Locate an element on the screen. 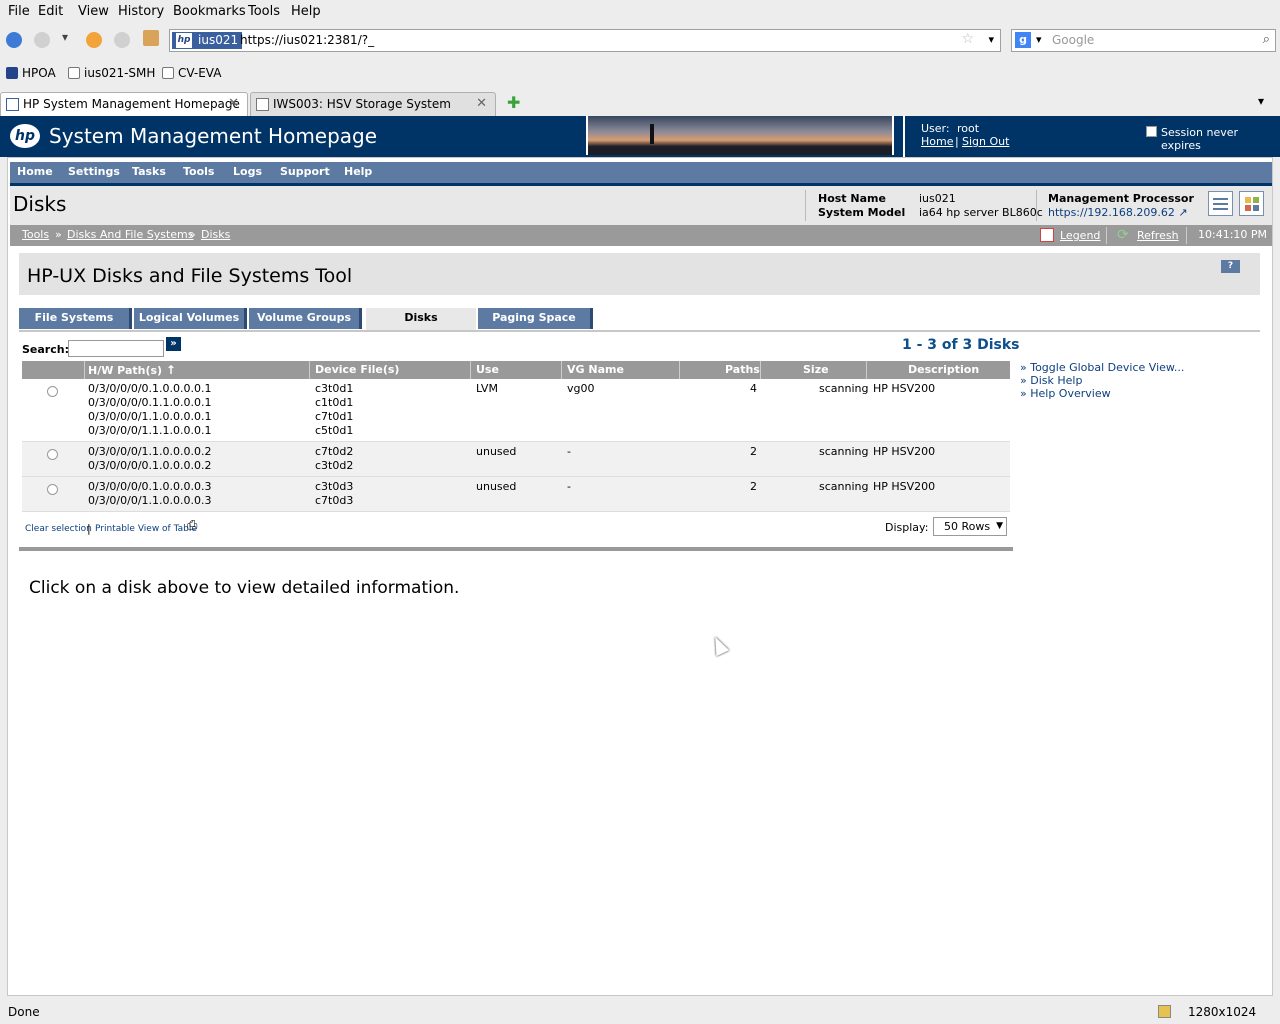 The height and width of the screenshot is (1024, 1280). legend-link: Legend is located at coordinates (1080, 235).